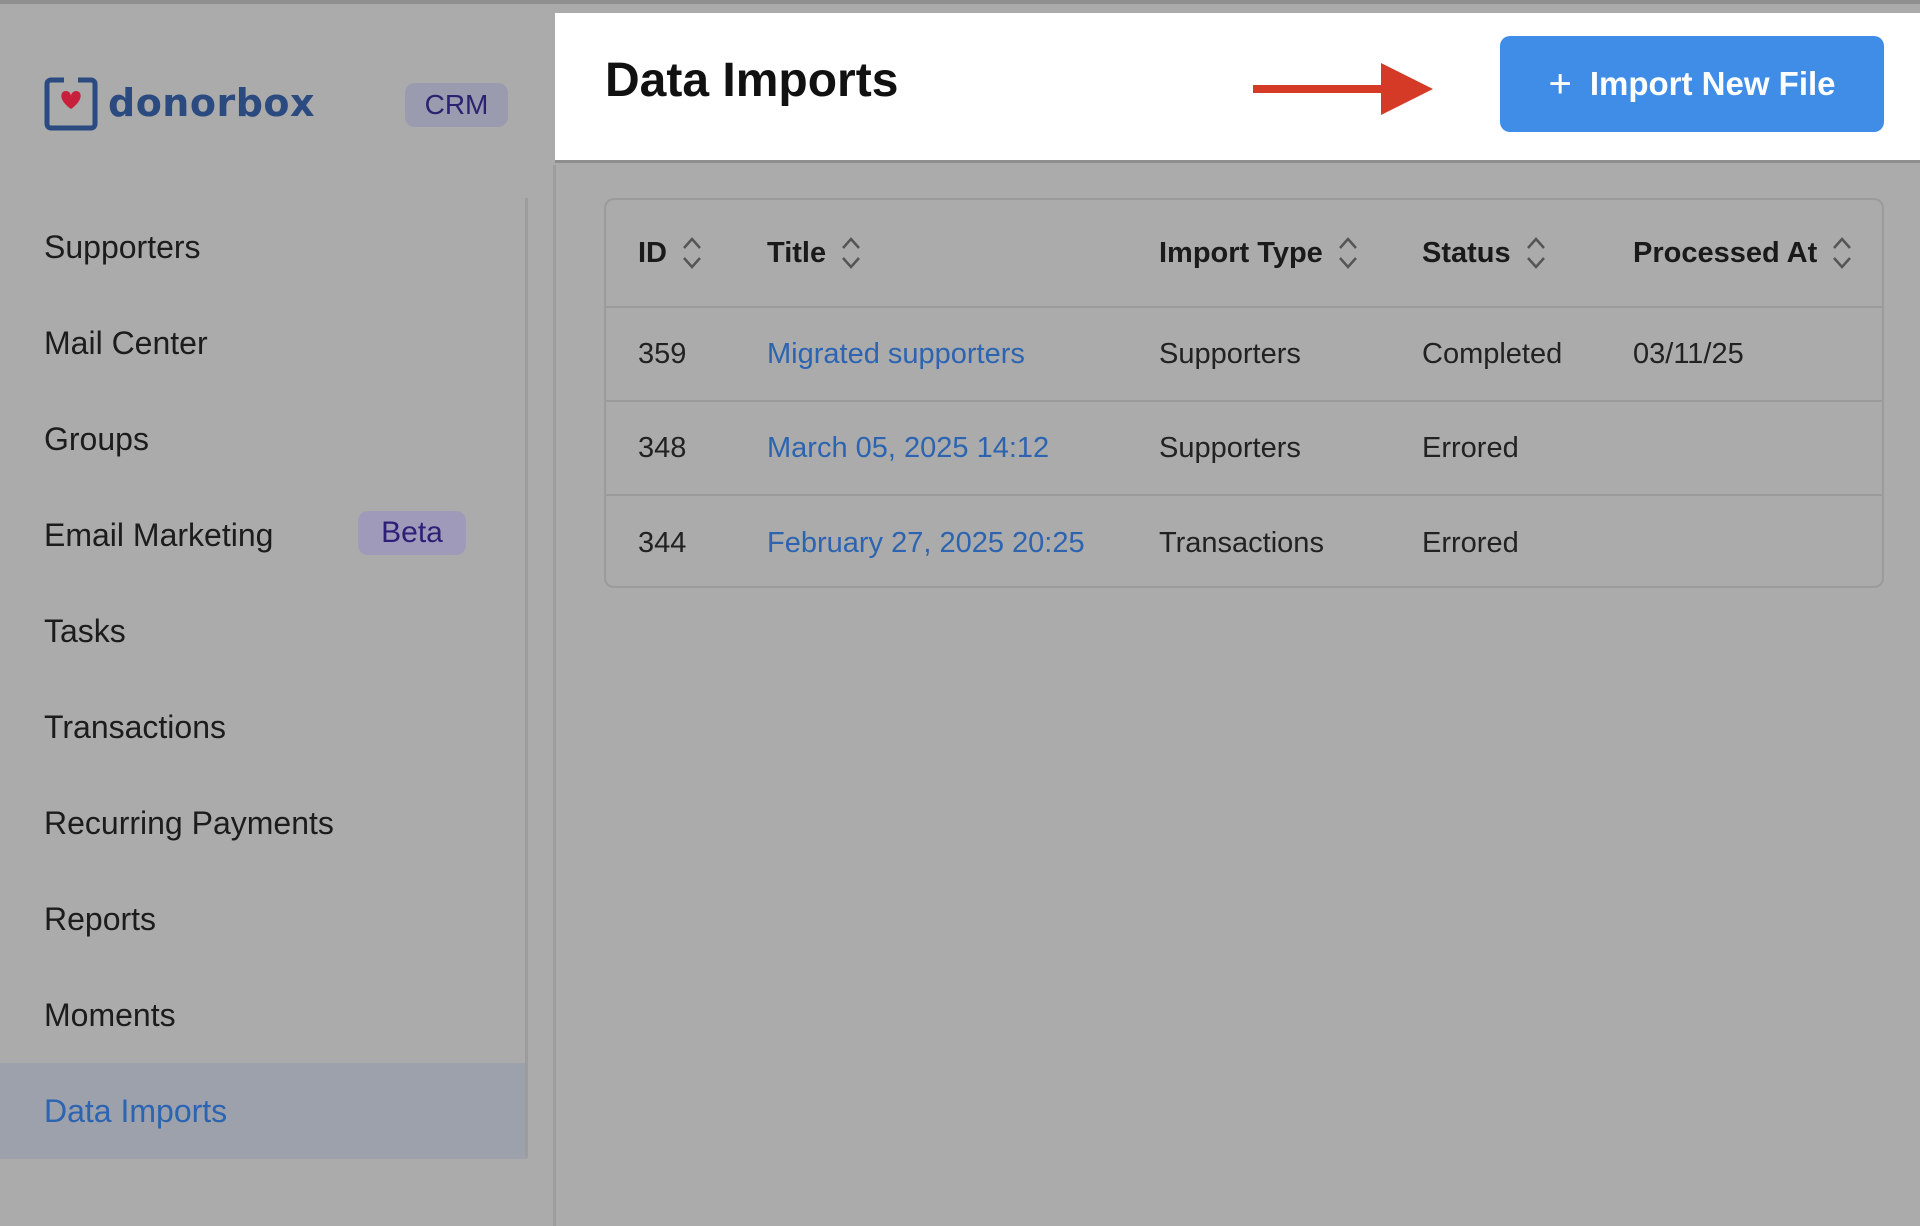 The height and width of the screenshot is (1226, 1920). I want to click on crm-badge: CRM, so click(456, 105).